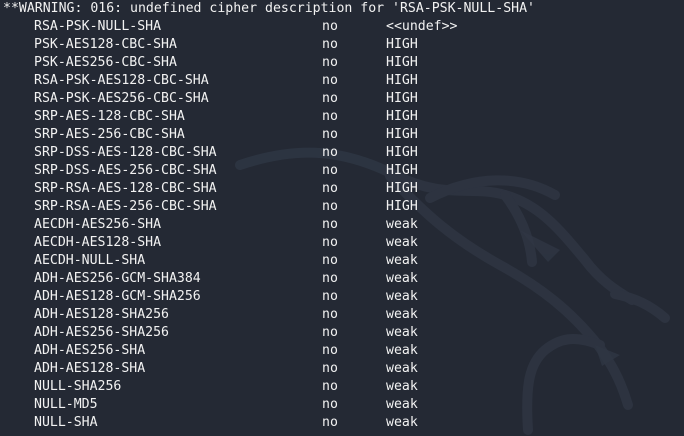 This screenshot has height=436, width=684. Describe the element at coordinates (90, 368) in the screenshot. I see `cipher-name: ADH-AES128-SHA` at that location.